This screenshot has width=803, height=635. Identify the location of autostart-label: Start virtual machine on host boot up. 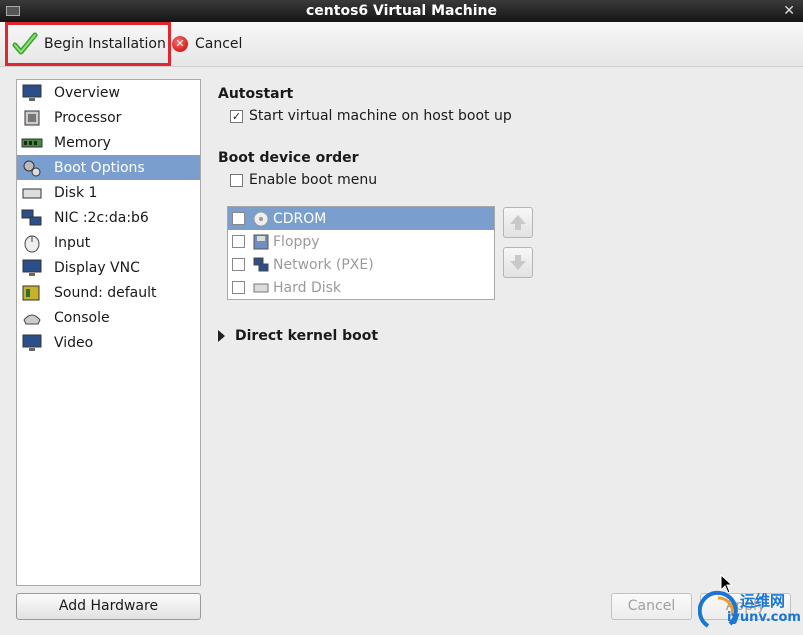
(380, 116).